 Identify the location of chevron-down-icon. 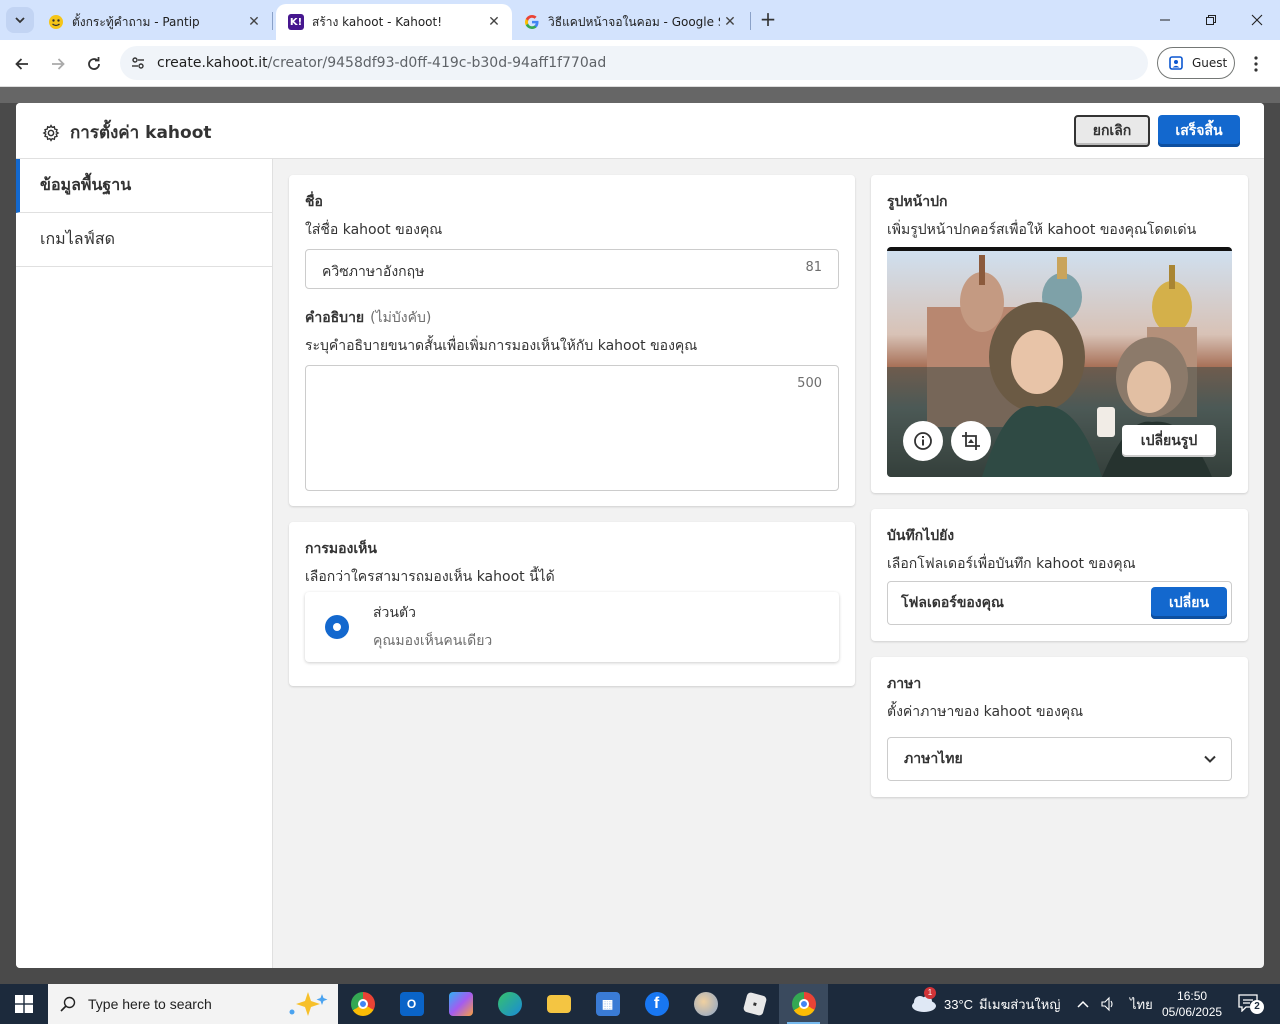
(1210, 759).